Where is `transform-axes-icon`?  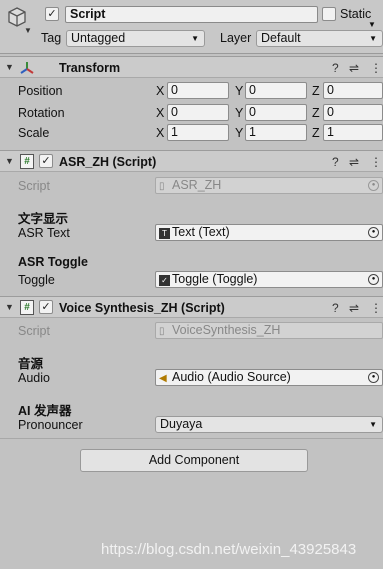 transform-axes-icon is located at coordinates (27, 68).